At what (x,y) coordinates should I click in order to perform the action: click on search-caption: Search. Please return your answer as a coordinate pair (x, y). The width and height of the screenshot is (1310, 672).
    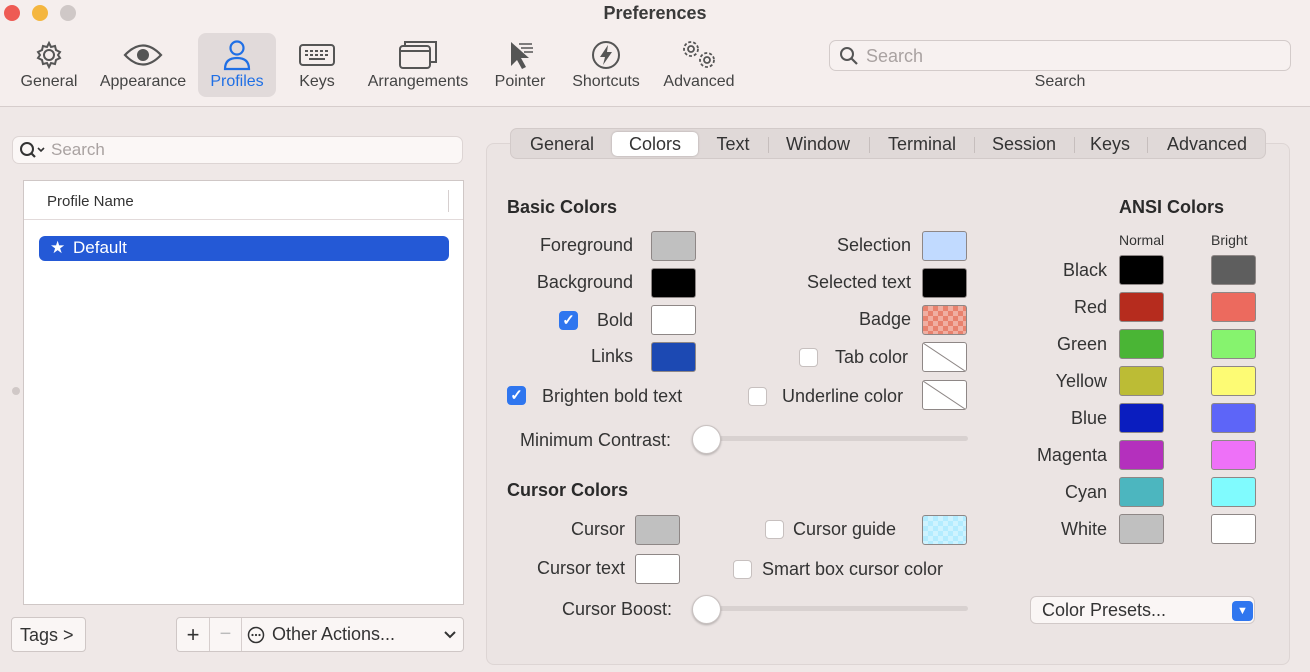
    Looking at the image, I should click on (1060, 81).